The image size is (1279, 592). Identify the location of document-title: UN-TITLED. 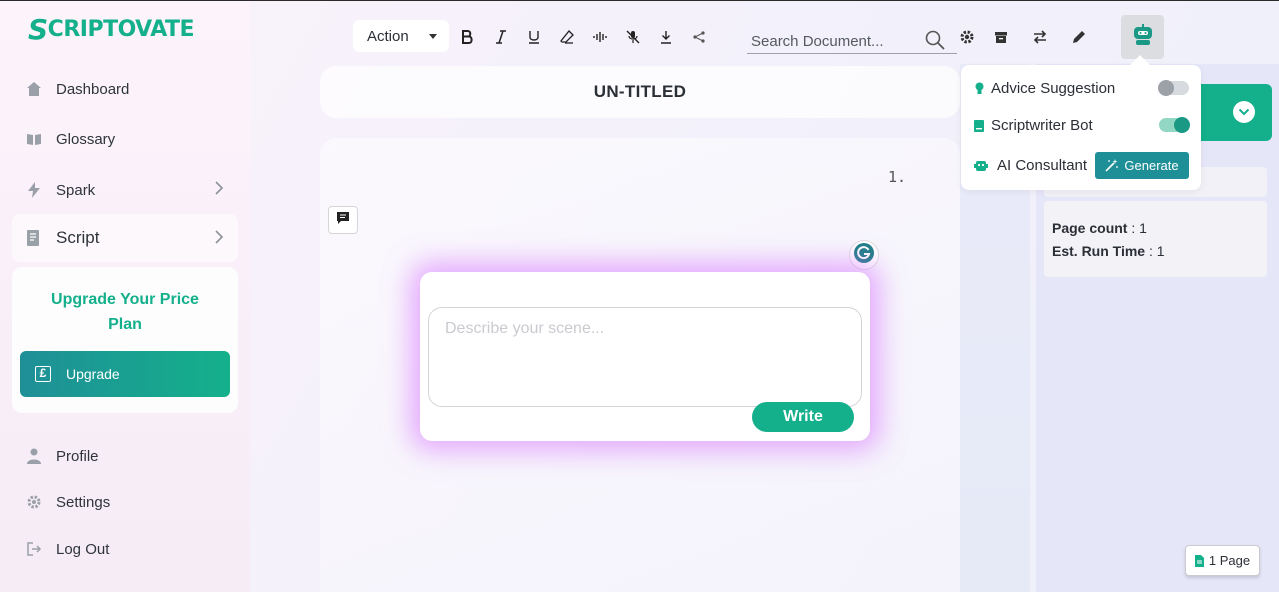
(640, 91).